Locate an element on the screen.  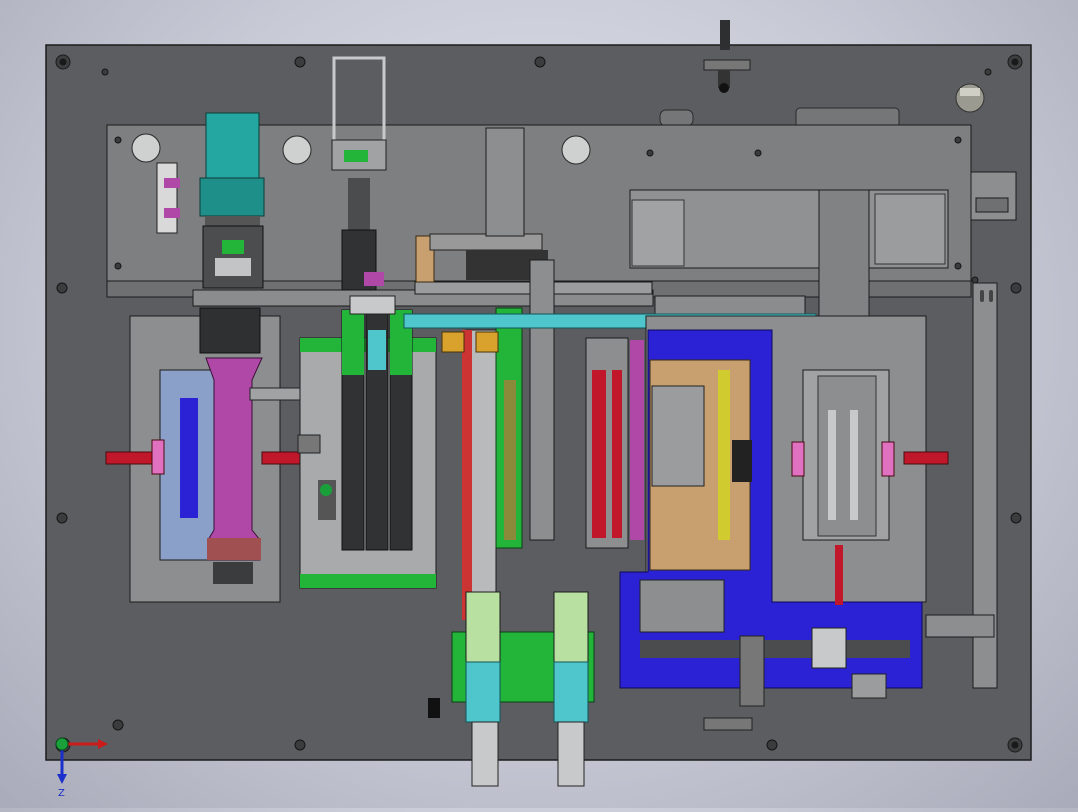
left-sensor-bracket is located at coordinates (168, 198).